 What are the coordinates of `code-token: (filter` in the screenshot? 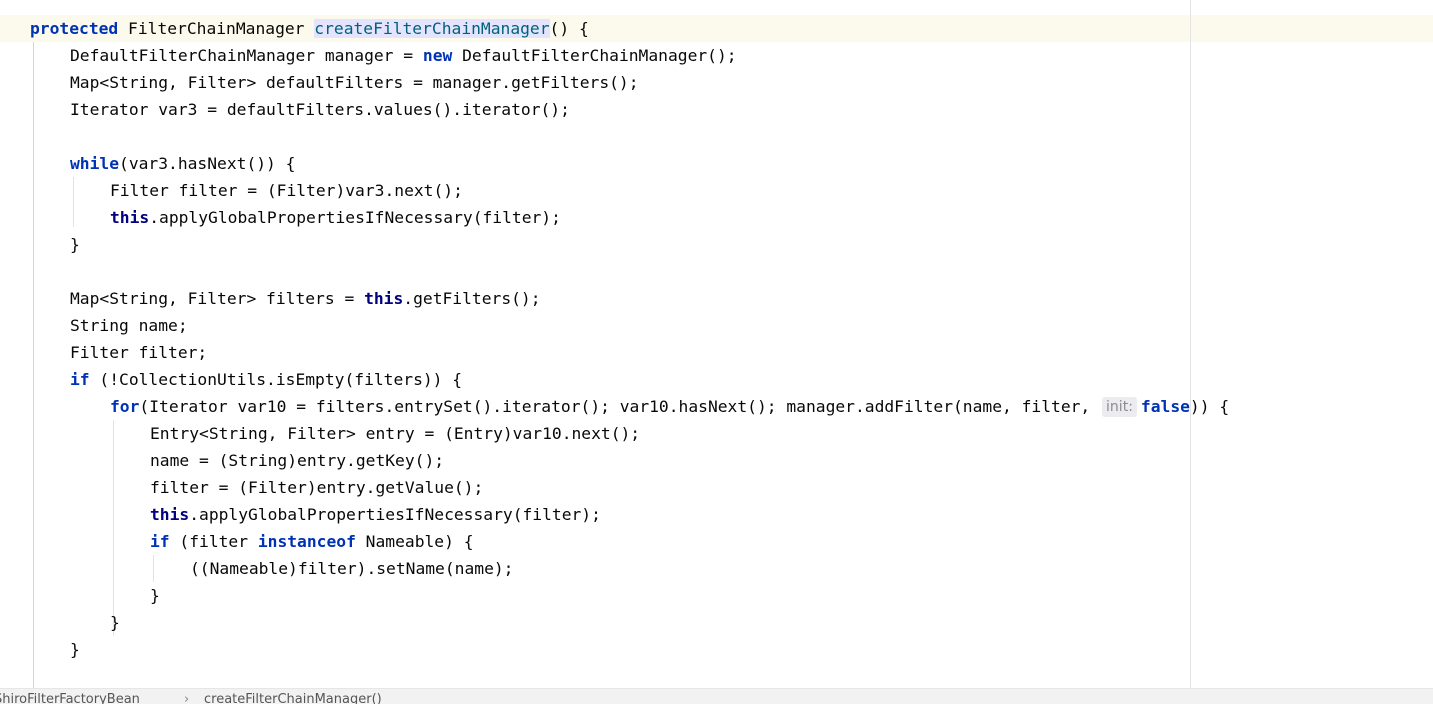 It's located at (213, 541).